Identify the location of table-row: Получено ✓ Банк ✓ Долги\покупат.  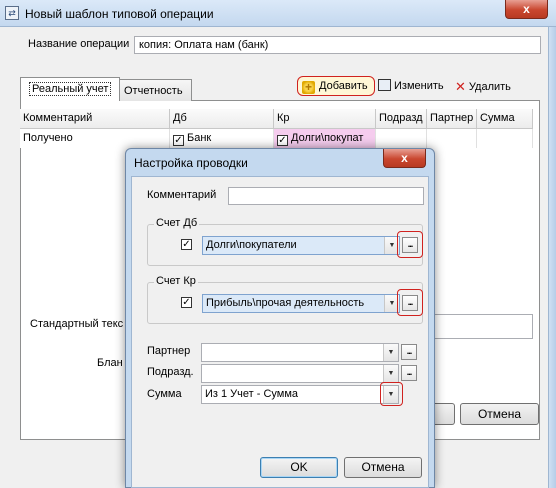
(276, 139).